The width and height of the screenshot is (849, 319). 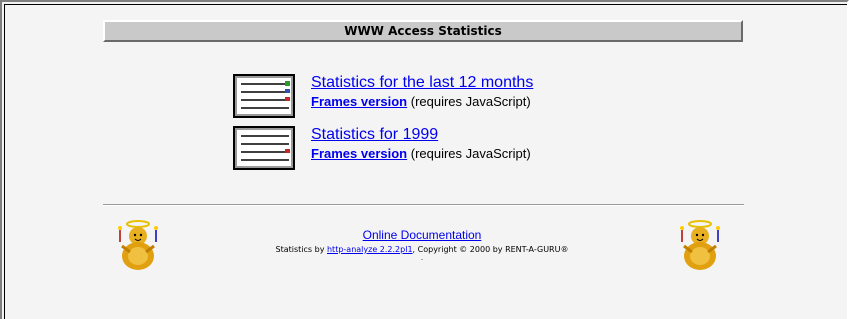 I want to click on title-bar: WWW Access Statistics, so click(x=423, y=31).